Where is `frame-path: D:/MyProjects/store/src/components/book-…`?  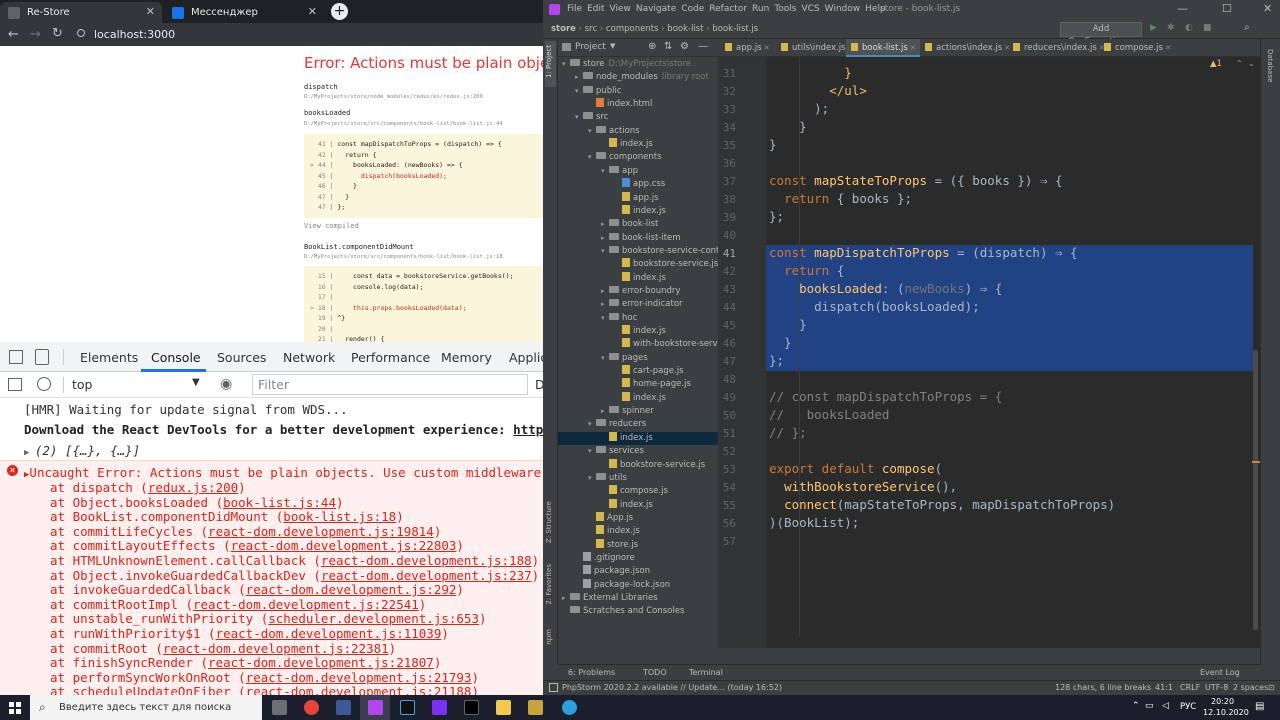
frame-path: D:/MyProjects/store/src/components/book-… is located at coordinates (403, 257).